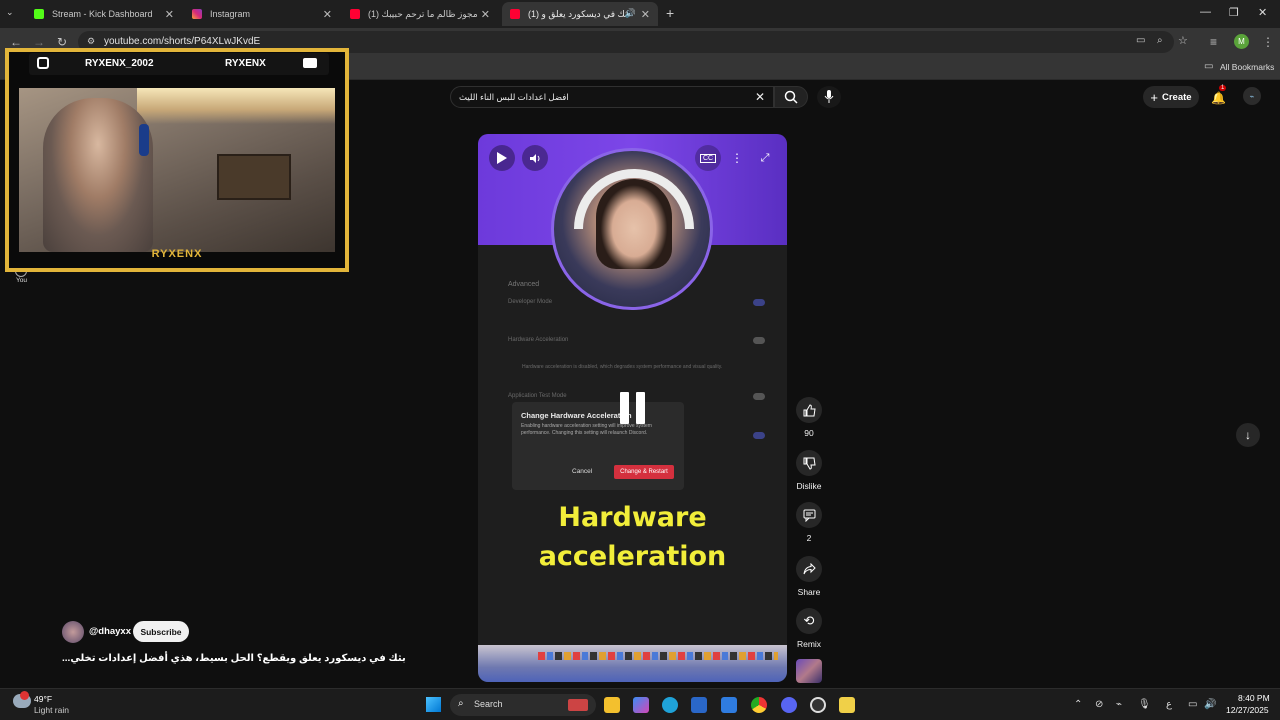 This screenshot has height=720, width=1280. Describe the element at coordinates (1140, 40) in the screenshot. I see `cast-icon: ▭` at that location.